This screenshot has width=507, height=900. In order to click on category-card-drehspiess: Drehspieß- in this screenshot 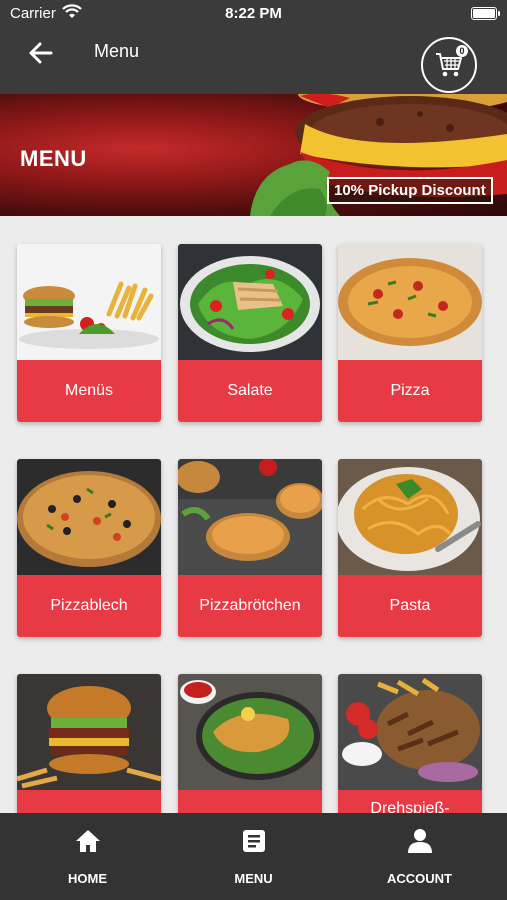, I will do `click(410, 743)`.